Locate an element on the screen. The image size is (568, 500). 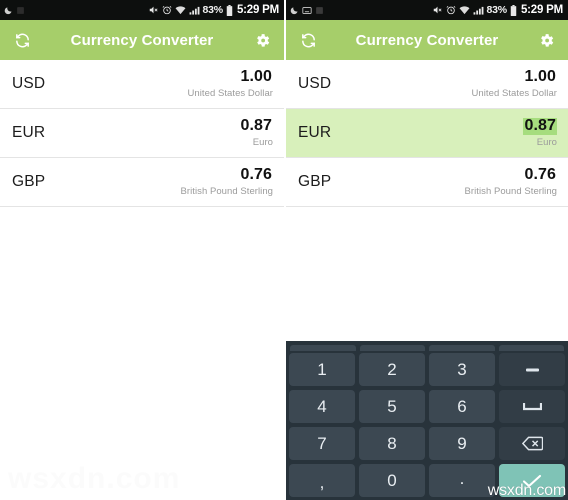
key-6: 6 is located at coordinates (462, 406).